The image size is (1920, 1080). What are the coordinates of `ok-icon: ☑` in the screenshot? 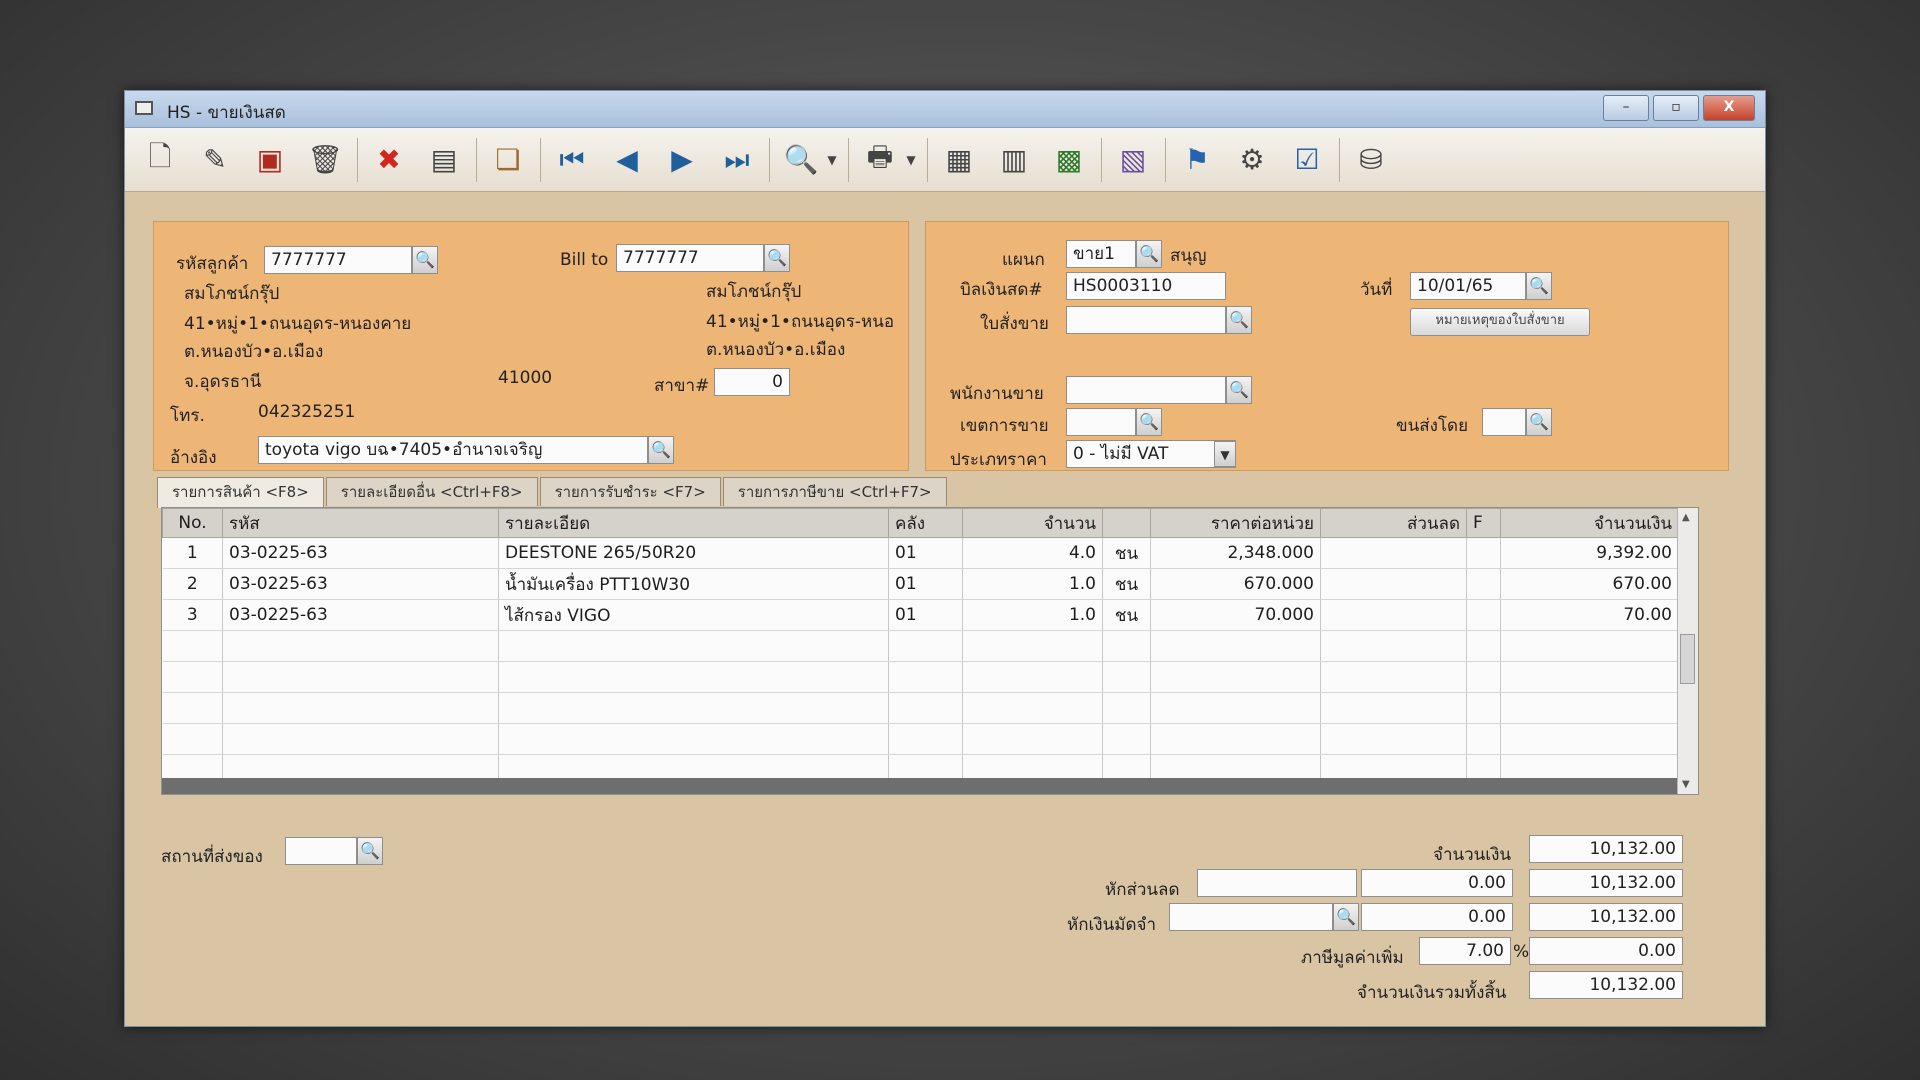 It's located at (1307, 160).